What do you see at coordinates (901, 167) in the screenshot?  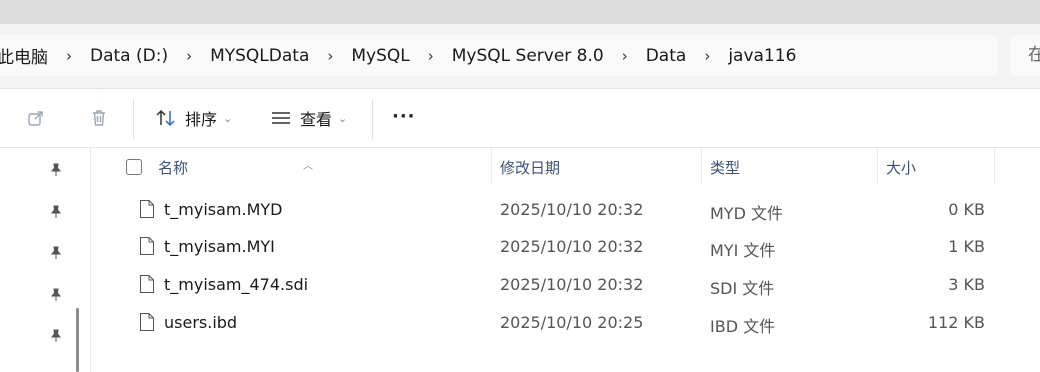 I see `column-header-size: 大小` at bounding box center [901, 167].